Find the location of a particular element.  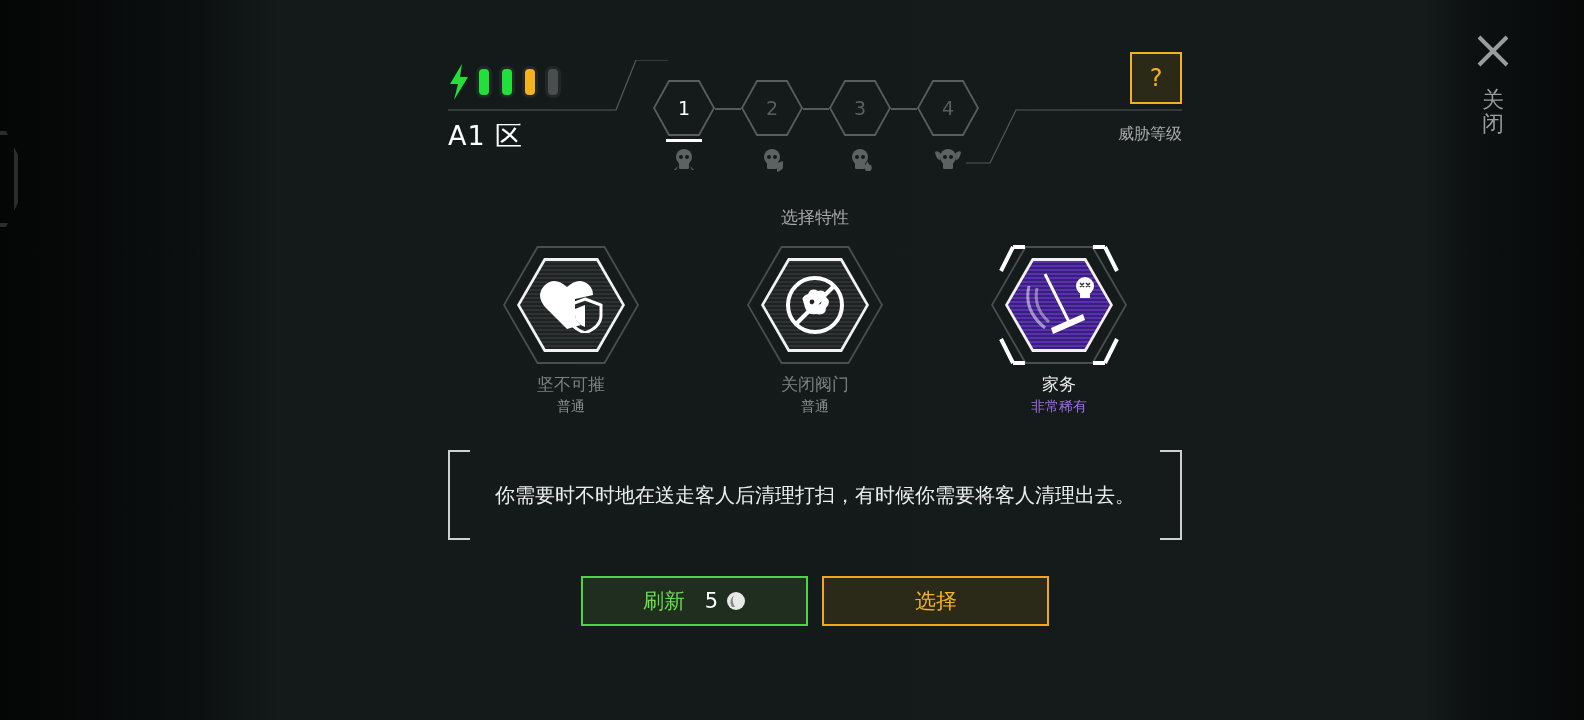

trait-name: 家务 is located at coordinates (1059, 384).